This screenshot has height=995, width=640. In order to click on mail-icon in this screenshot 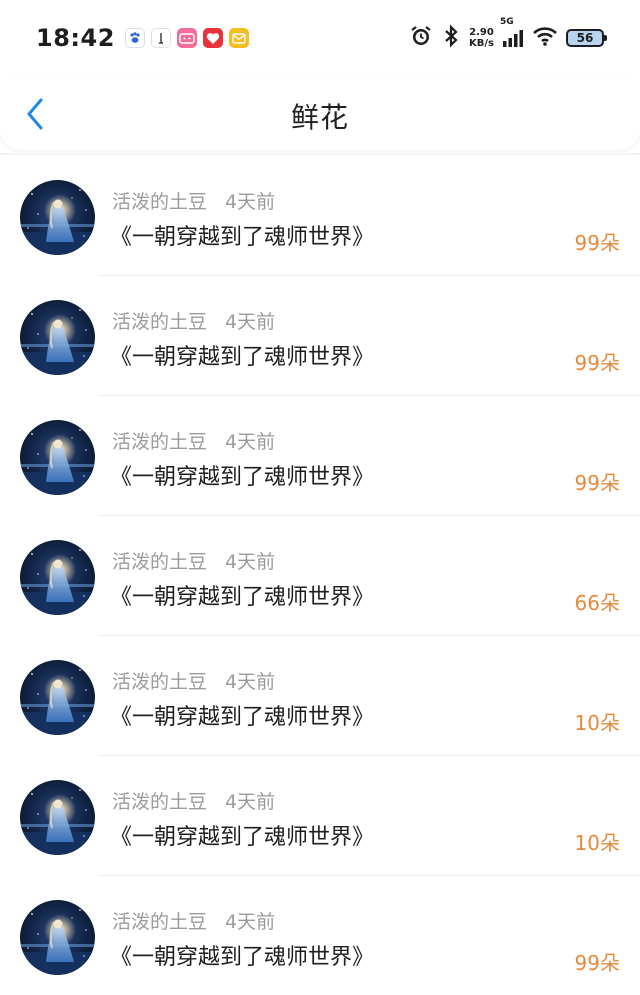, I will do `click(238, 38)`.